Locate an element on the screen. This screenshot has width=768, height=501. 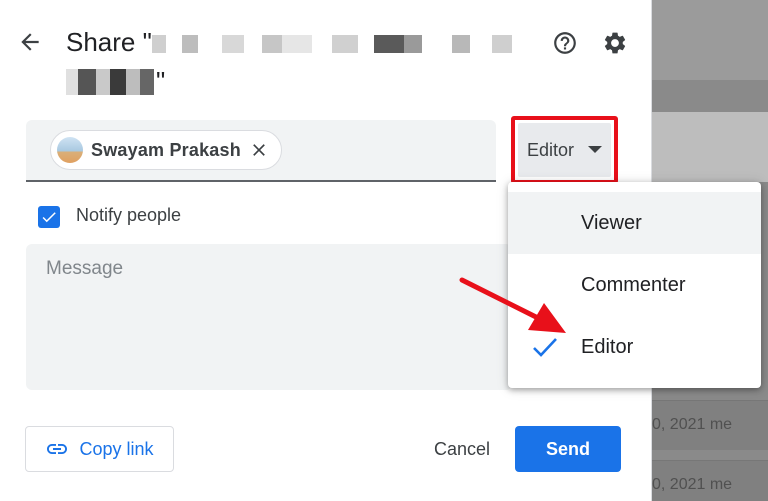
caret-down-icon is located at coordinates (595, 149).